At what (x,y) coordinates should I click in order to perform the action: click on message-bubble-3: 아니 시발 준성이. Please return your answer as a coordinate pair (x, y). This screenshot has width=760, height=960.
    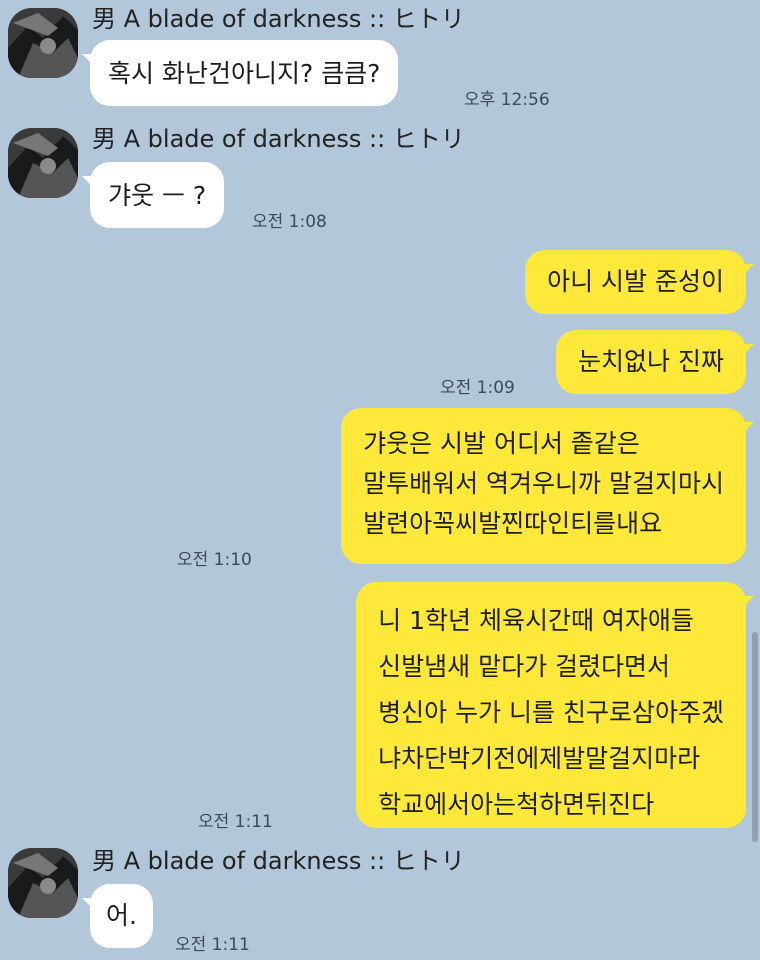
    Looking at the image, I should click on (639, 282).